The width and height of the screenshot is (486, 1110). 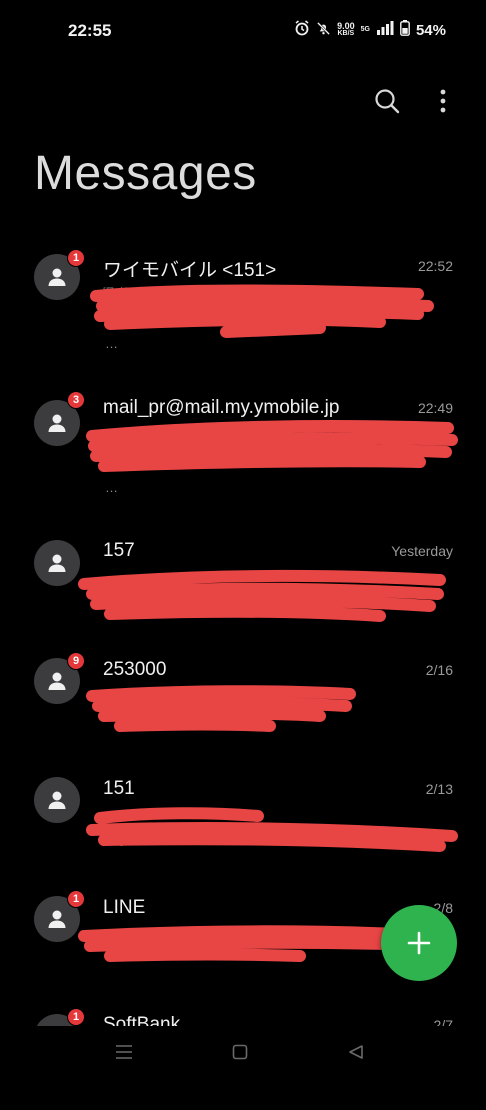 What do you see at coordinates (240, 1052) in the screenshot?
I see `home-icon` at bounding box center [240, 1052].